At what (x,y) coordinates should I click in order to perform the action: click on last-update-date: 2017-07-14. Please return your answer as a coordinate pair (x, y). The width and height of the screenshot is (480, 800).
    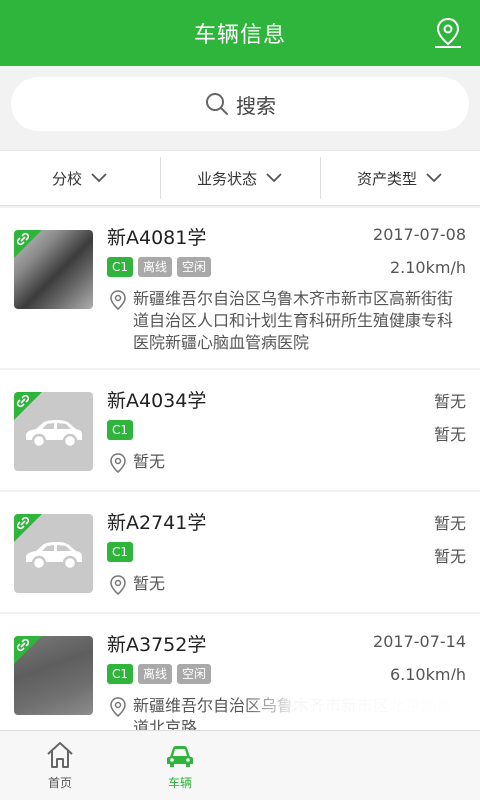
    Looking at the image, I should click on (419, 641).